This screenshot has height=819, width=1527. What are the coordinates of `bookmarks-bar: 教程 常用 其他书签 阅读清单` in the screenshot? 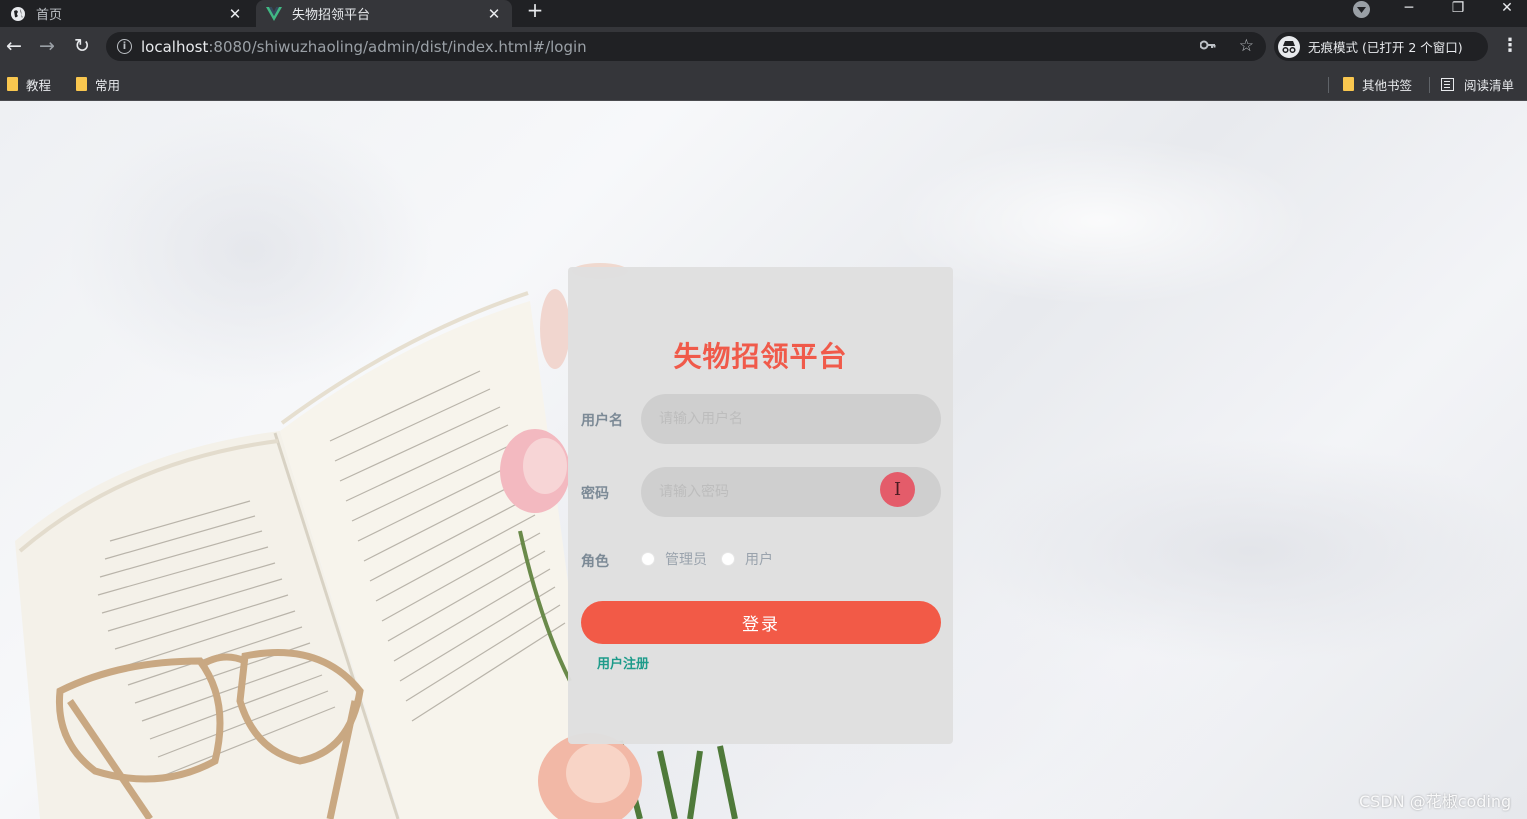 It's located at (763, 84).